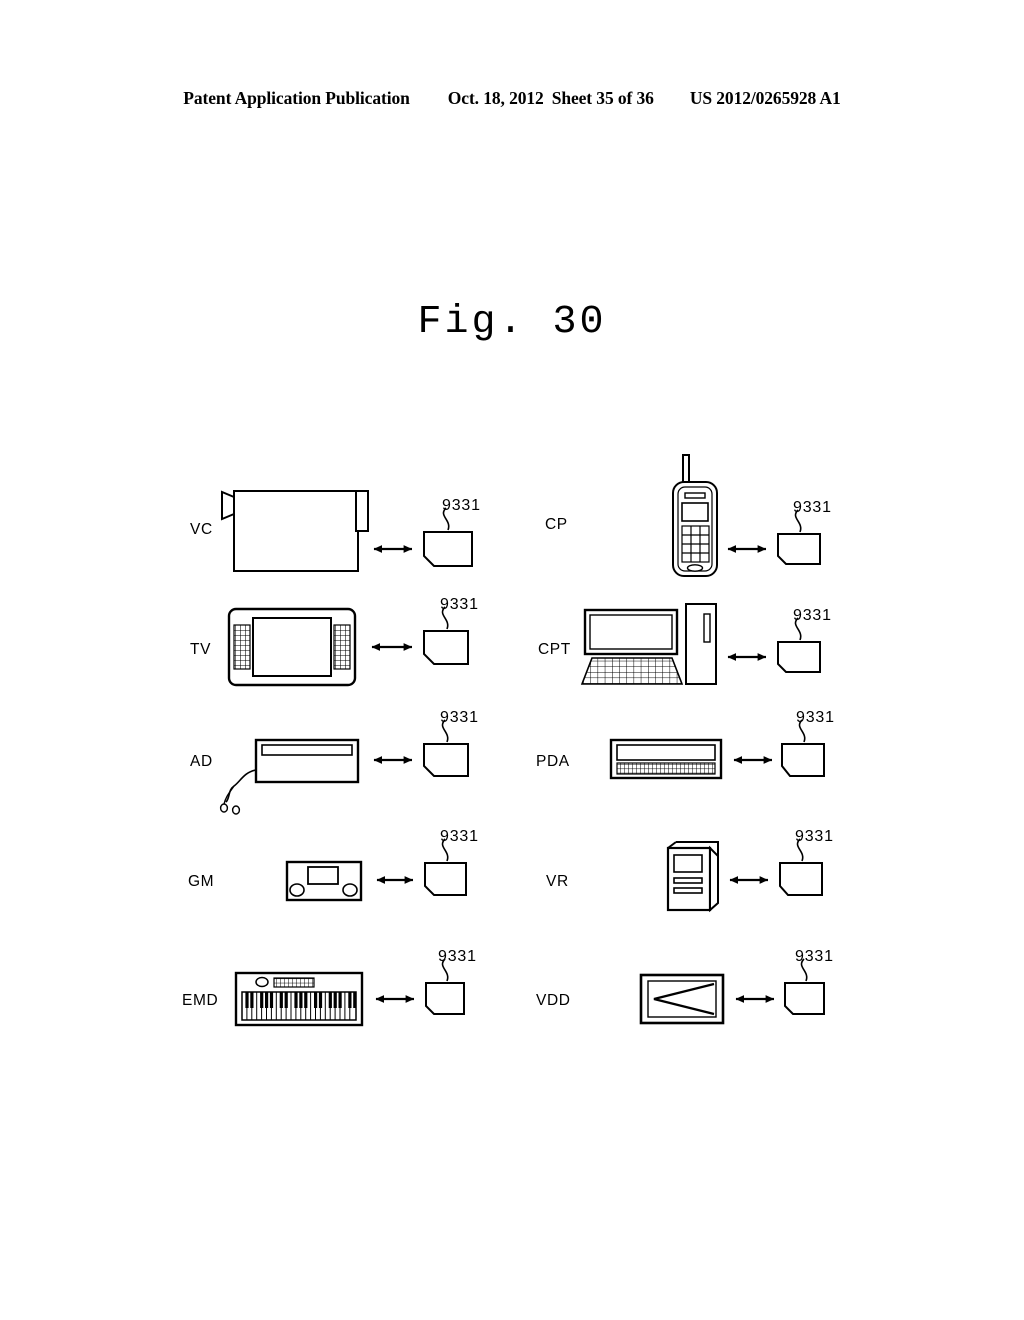 The image size is (1024, 1320). Describe the element at coordinates (451, 743) in the screenshot. I see `memory-card-ad: 9331` at that location.